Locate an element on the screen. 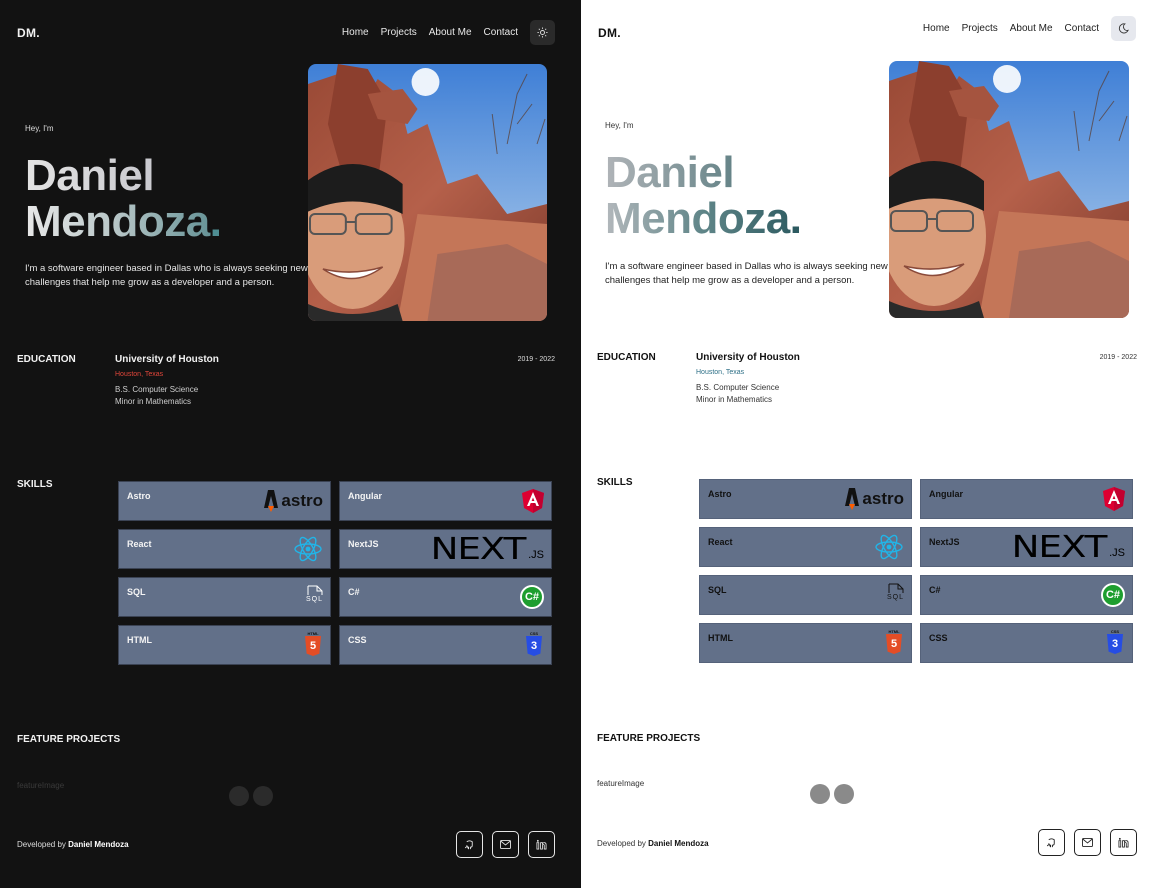 The height and width of the screenshot is (888, 1157). html5-logo-tag: HTML is located at coordinates (313, 633).